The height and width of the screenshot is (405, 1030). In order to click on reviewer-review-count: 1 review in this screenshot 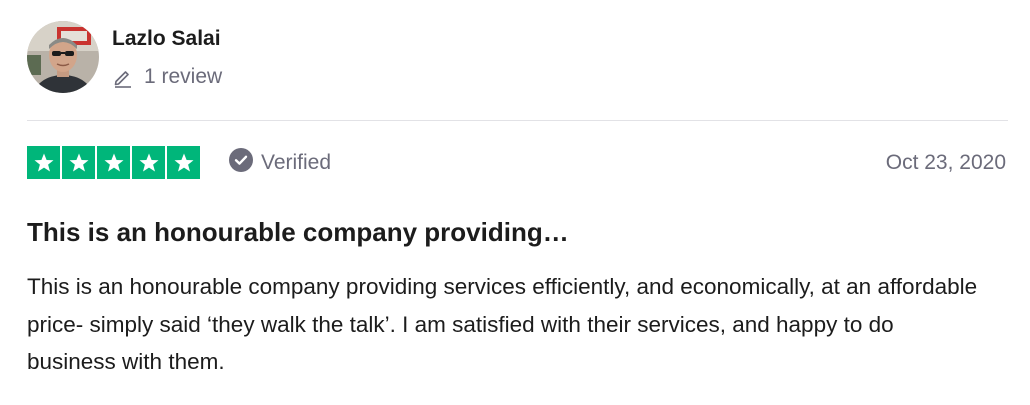, I will do `click(167, 77)`.